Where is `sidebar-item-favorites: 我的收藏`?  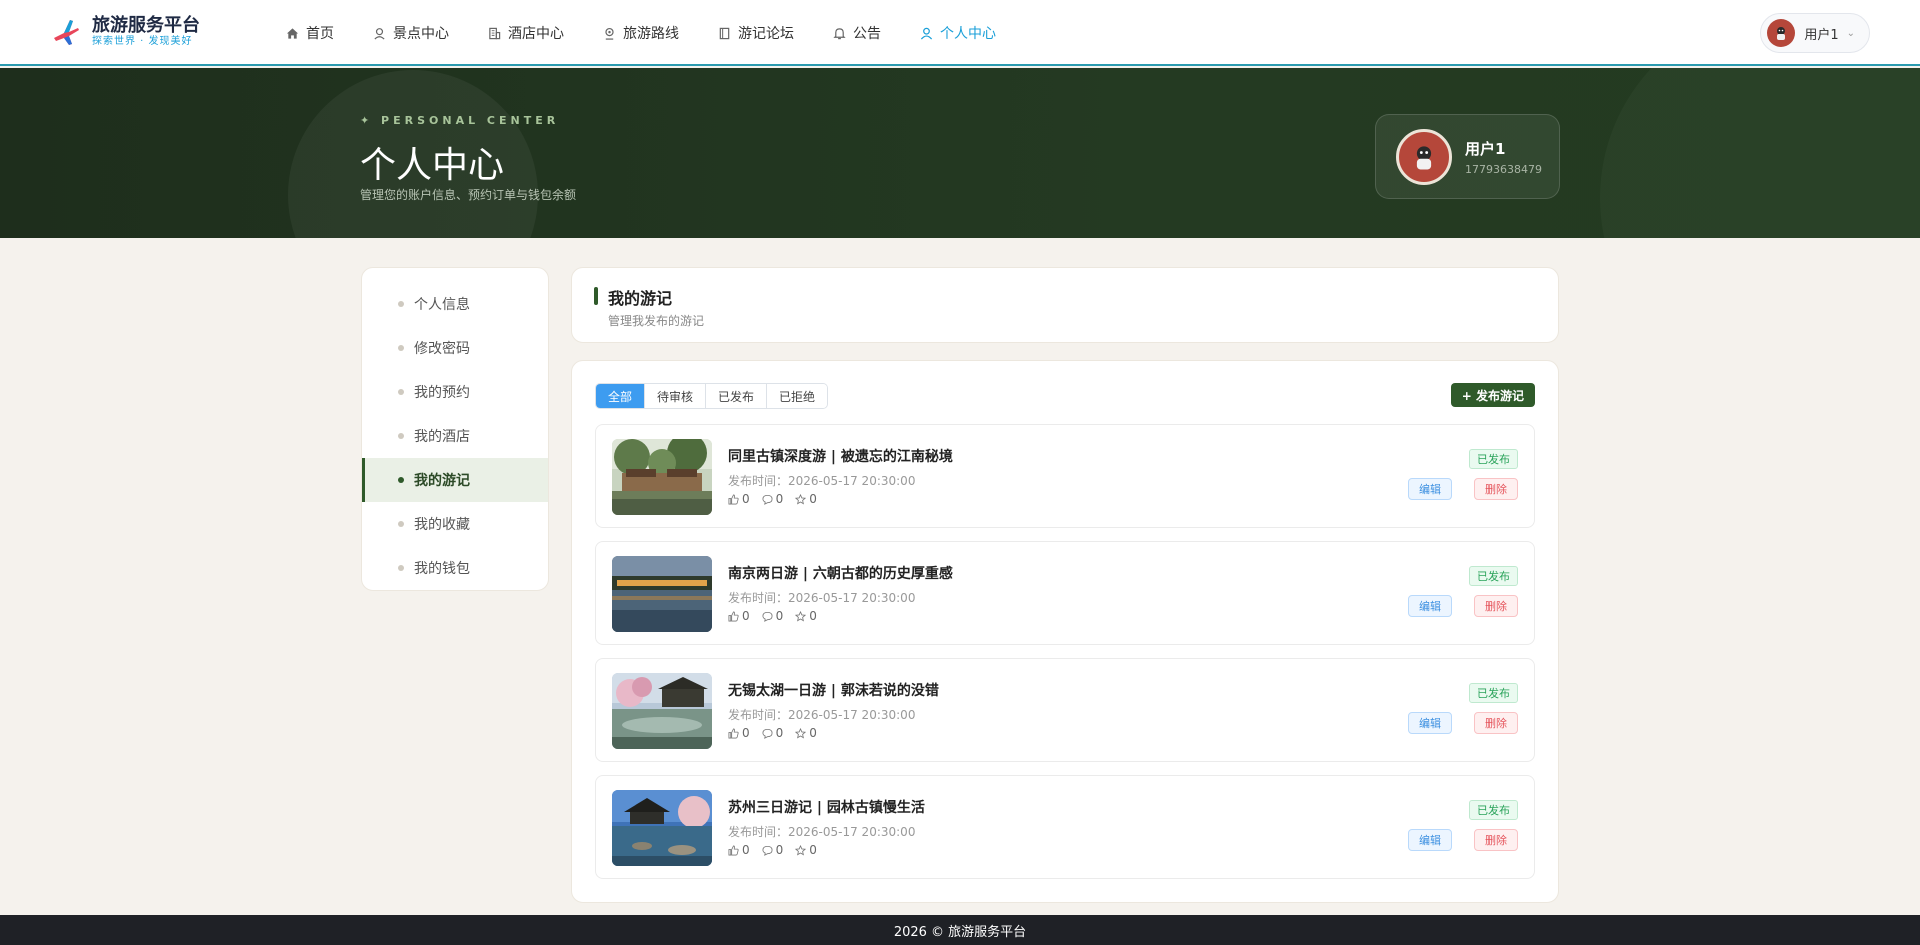 sidebar-item-favorites: 我的收藏 is located at coordinates (455, 524).